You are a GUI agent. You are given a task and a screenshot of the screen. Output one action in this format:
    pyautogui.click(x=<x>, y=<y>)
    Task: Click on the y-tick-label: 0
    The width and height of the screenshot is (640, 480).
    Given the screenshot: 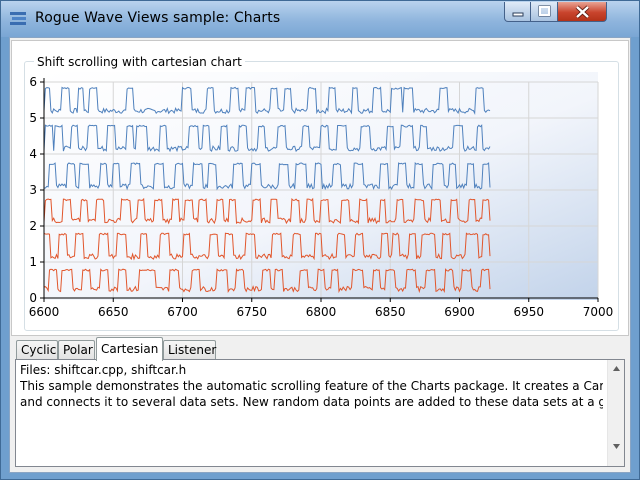 What is the action you would take?
    pyautogui.click(x=33, y=298)
    